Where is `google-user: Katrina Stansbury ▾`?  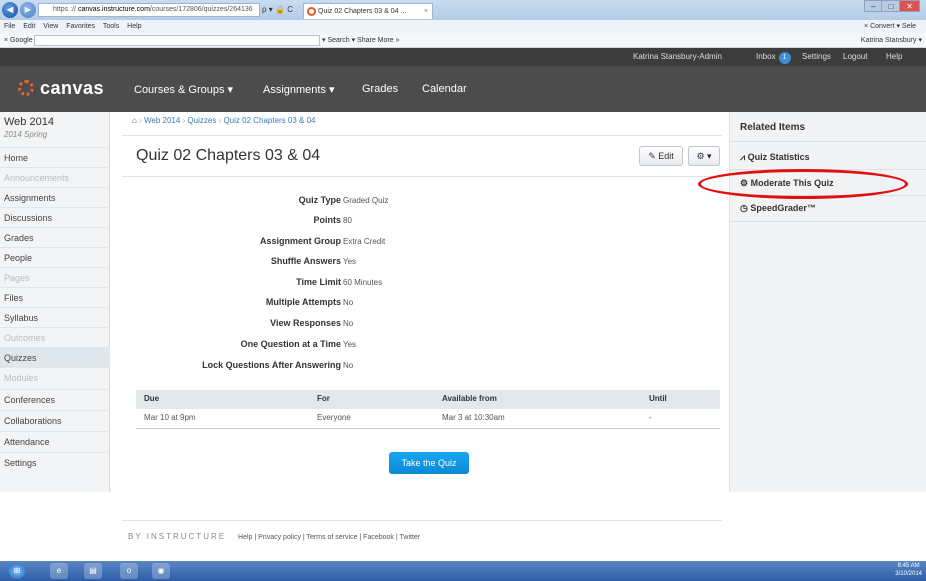 google-user: Katrina Stansbury ▾ is located at coordinates (891, 40).